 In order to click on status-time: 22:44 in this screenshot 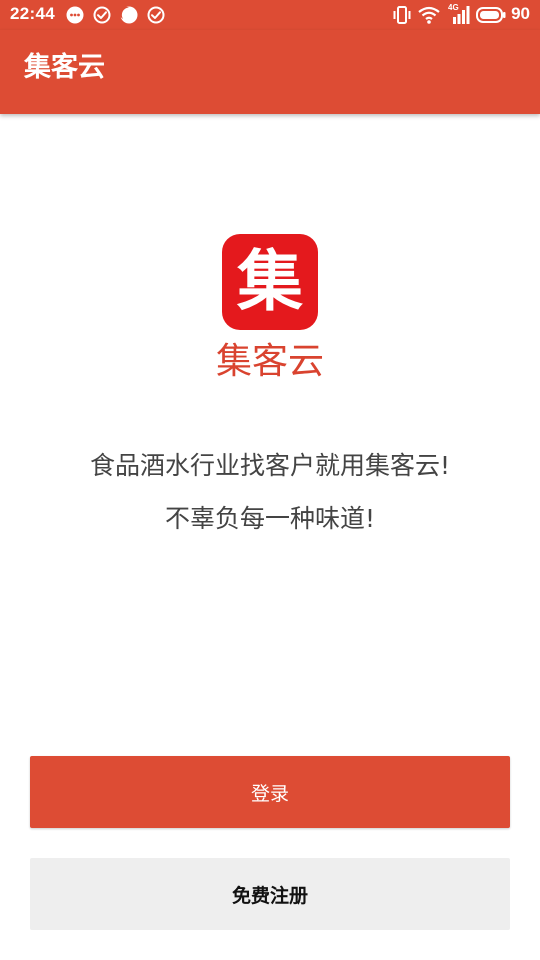, I will do `click(32, 13)`.